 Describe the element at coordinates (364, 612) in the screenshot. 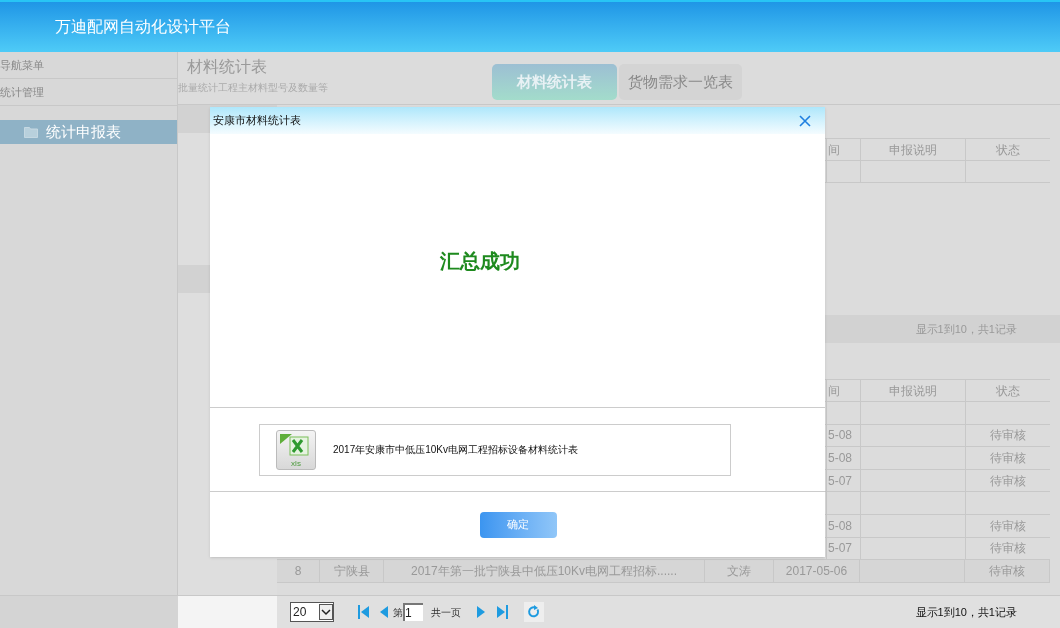

I see `first-page-icon` at that location.